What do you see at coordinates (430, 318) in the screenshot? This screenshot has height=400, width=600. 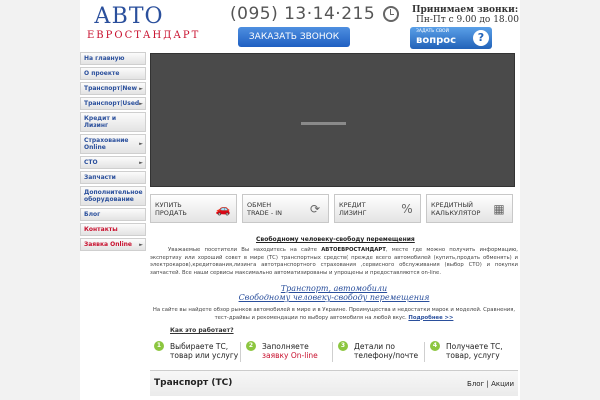 I see `more-link: Подробнее >>` at bounding box center [430, 318].